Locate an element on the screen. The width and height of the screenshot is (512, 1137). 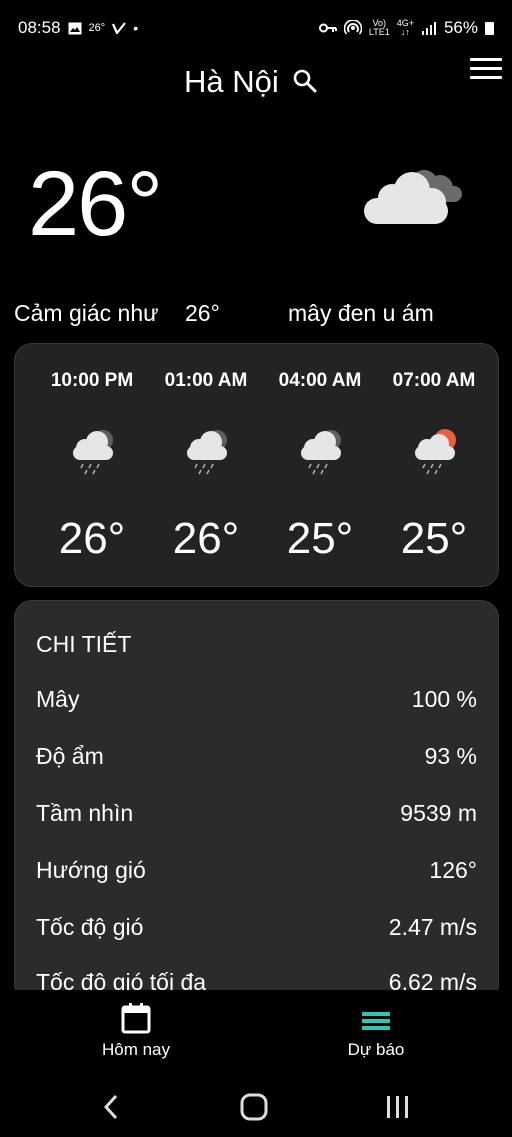
bottom-navigation: Hôm nay Dự báo is located at coordinates (256, 1026).